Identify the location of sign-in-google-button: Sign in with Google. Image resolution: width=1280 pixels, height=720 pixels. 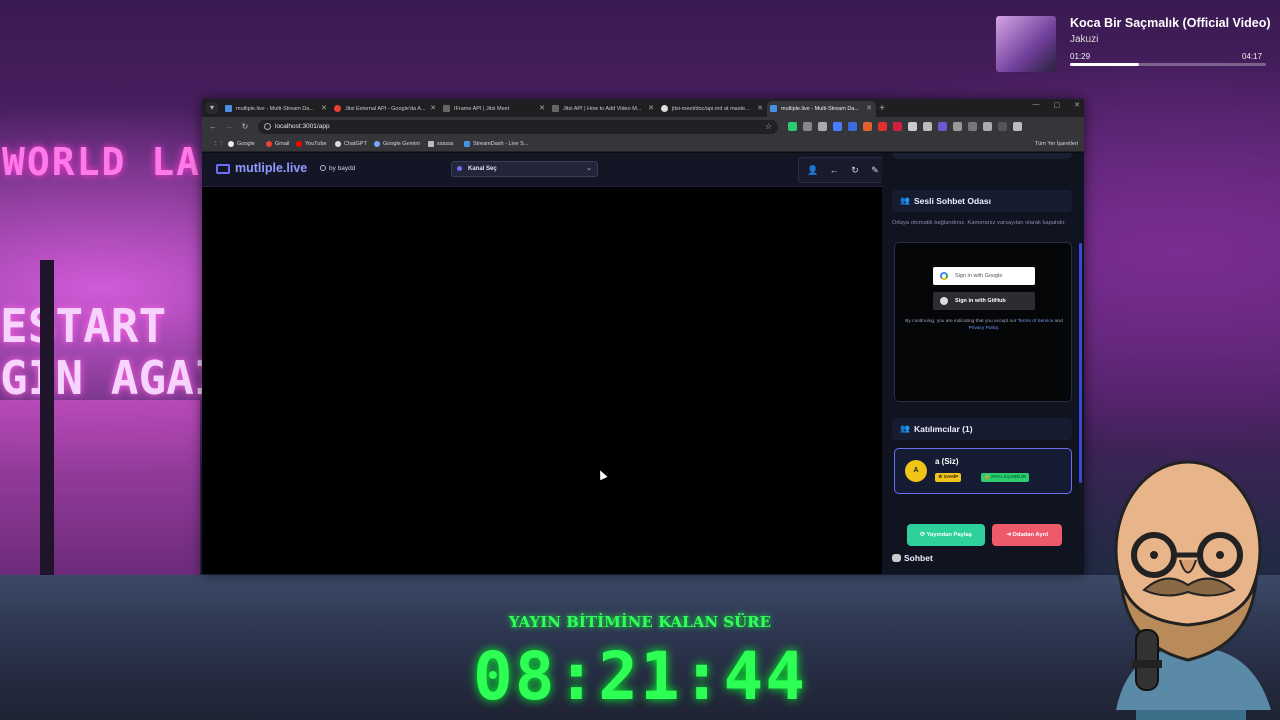
(984, 276).